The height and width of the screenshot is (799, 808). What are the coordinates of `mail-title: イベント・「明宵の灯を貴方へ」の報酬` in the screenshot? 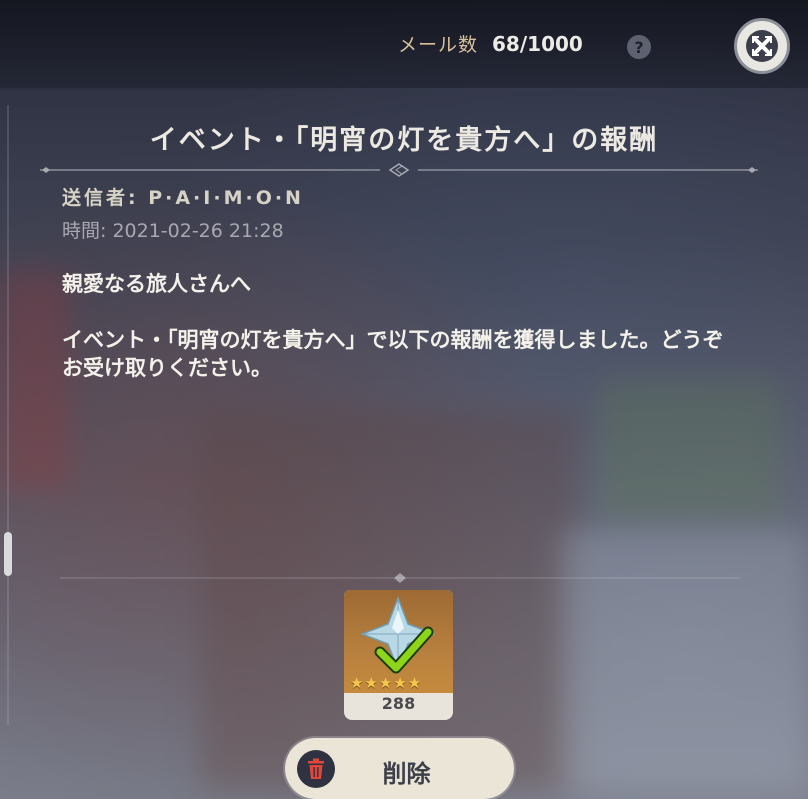 It's located at (404, 140).